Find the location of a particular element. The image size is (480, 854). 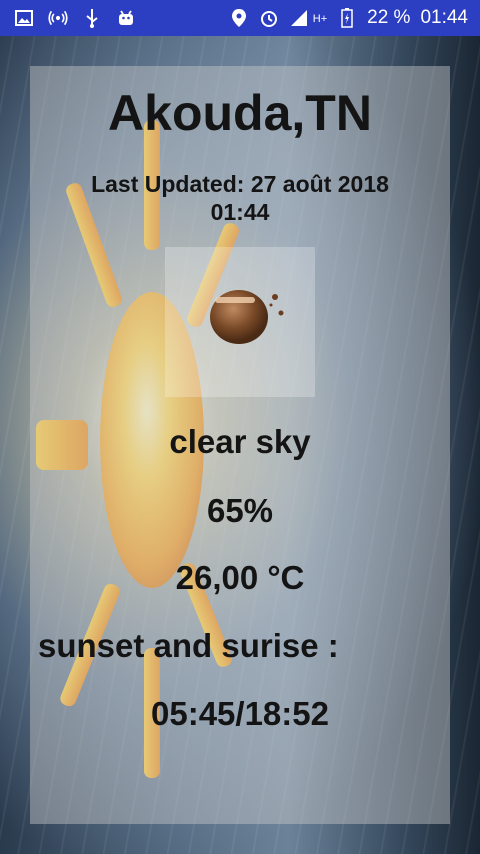

weather-description: clear sky is located at coordinates (240, 441).